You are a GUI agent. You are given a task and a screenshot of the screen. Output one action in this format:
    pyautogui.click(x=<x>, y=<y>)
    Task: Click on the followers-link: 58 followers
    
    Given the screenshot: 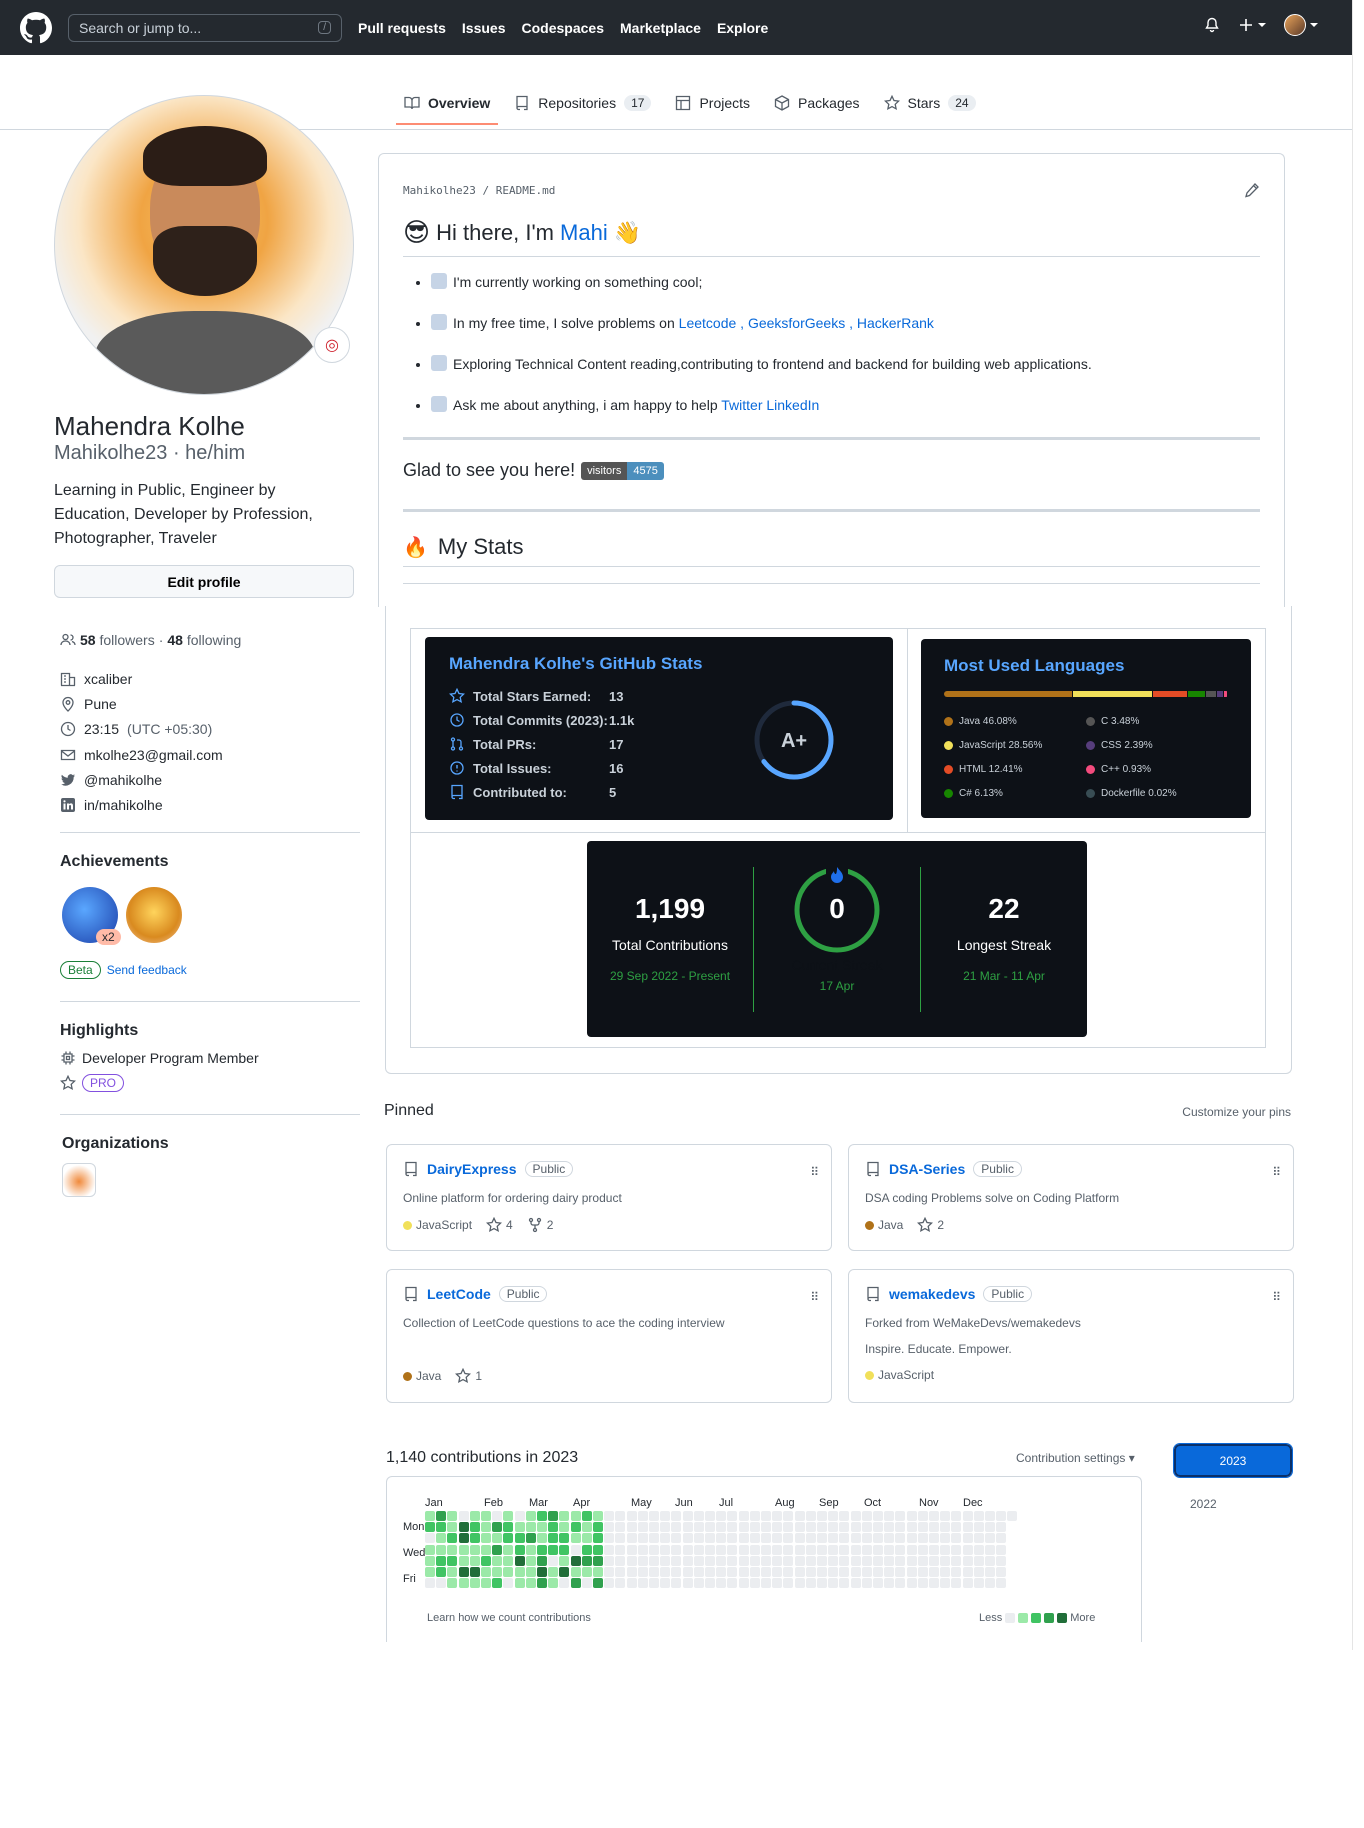 What is the action you would take?
    pyautogui.click(x=117, y=640)
    